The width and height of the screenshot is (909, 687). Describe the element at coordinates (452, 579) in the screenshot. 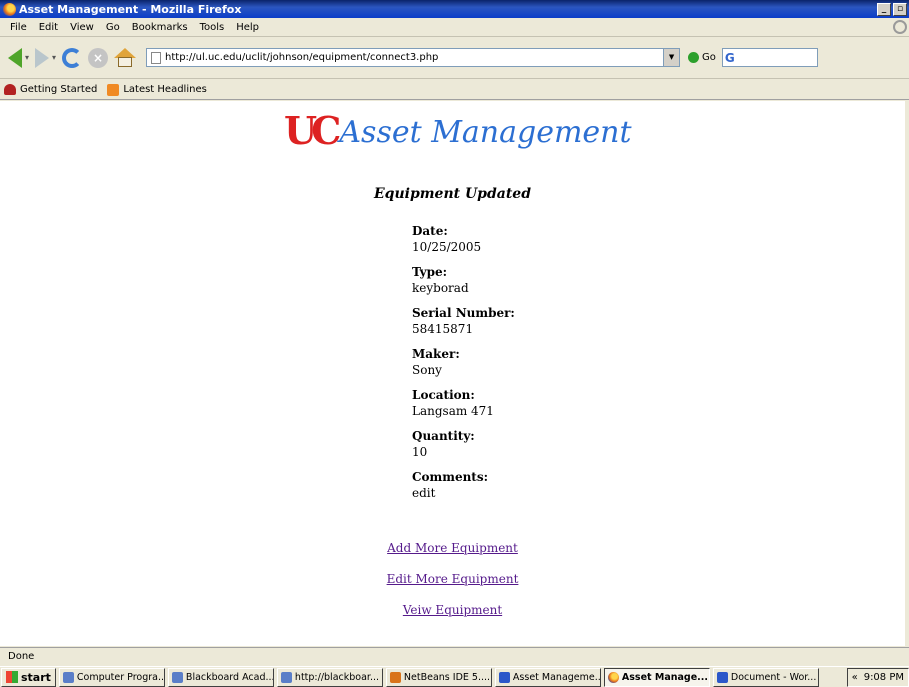

I see `edit-more-equipment-link: Edit More Equipment` at that location.